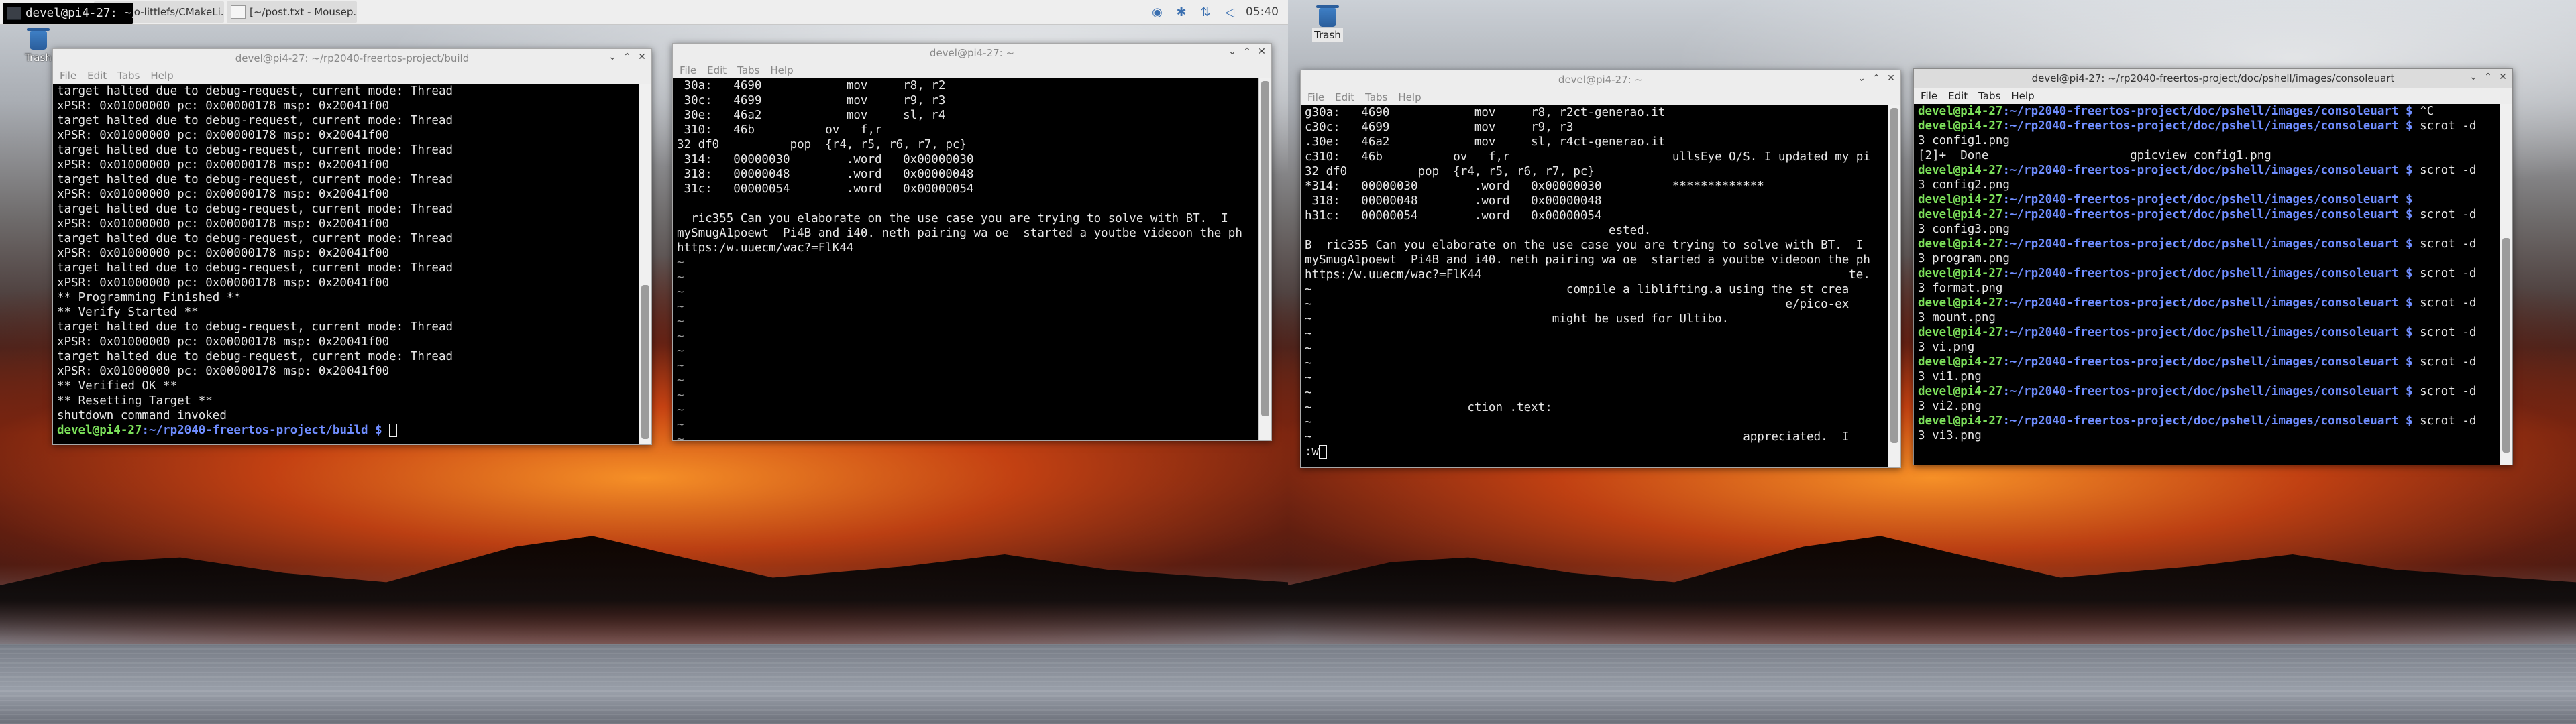  Describe the element at coordinates (1181, 12) in the screenshot. I see `bluetooth-icon: ✱` at that location.